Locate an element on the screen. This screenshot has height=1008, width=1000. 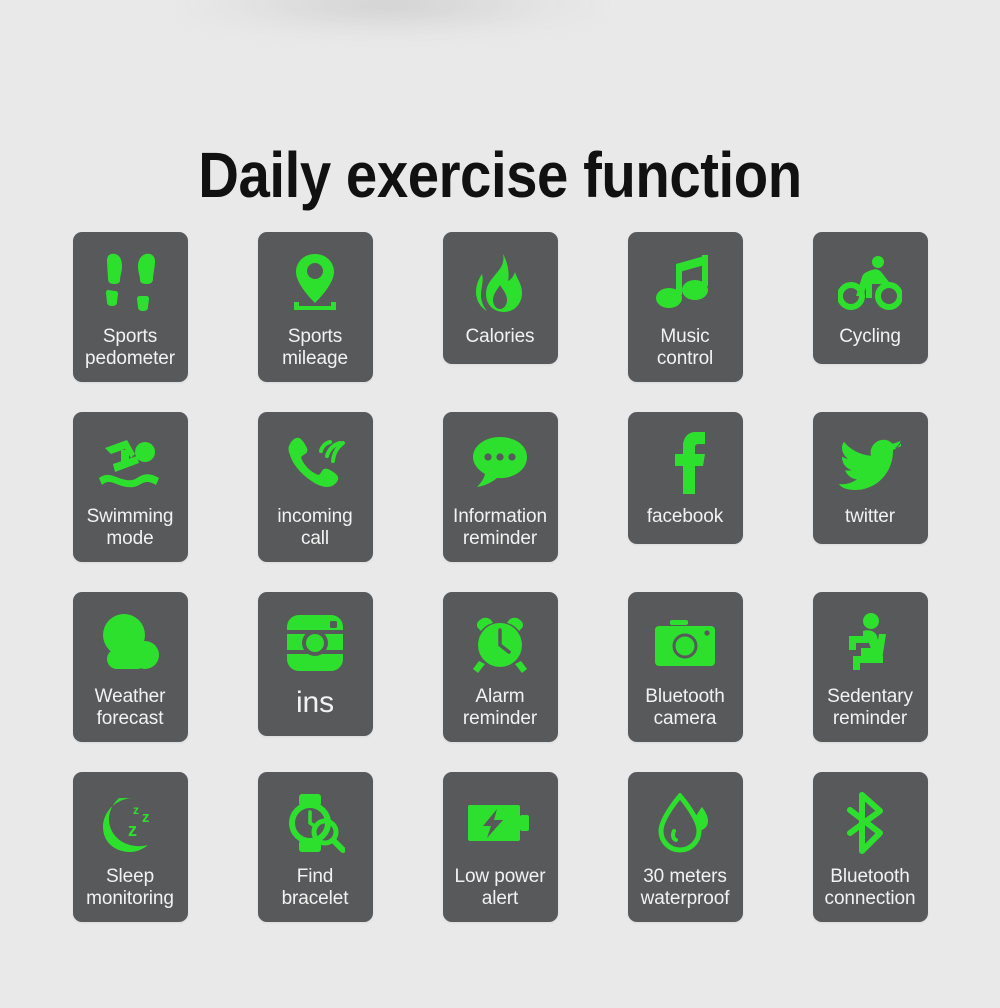
feature-tile-information-reminder: Information reminder is located at coordinates (500, 487).